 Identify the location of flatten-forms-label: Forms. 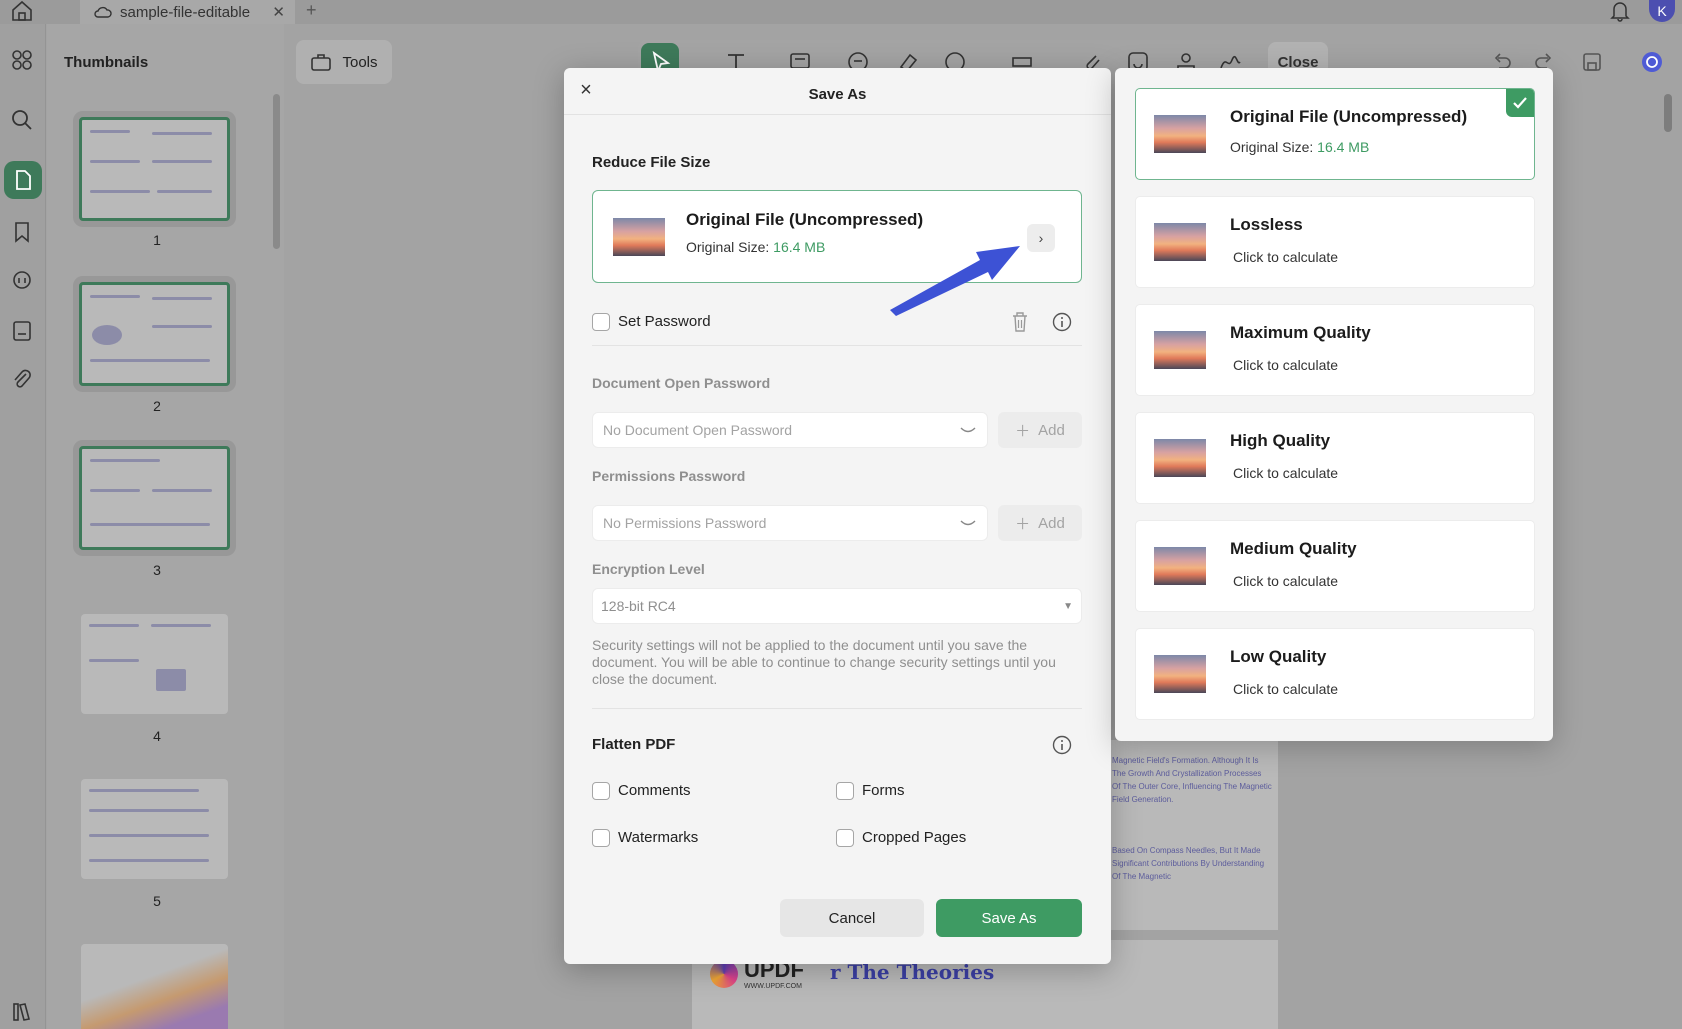
(883, 790).